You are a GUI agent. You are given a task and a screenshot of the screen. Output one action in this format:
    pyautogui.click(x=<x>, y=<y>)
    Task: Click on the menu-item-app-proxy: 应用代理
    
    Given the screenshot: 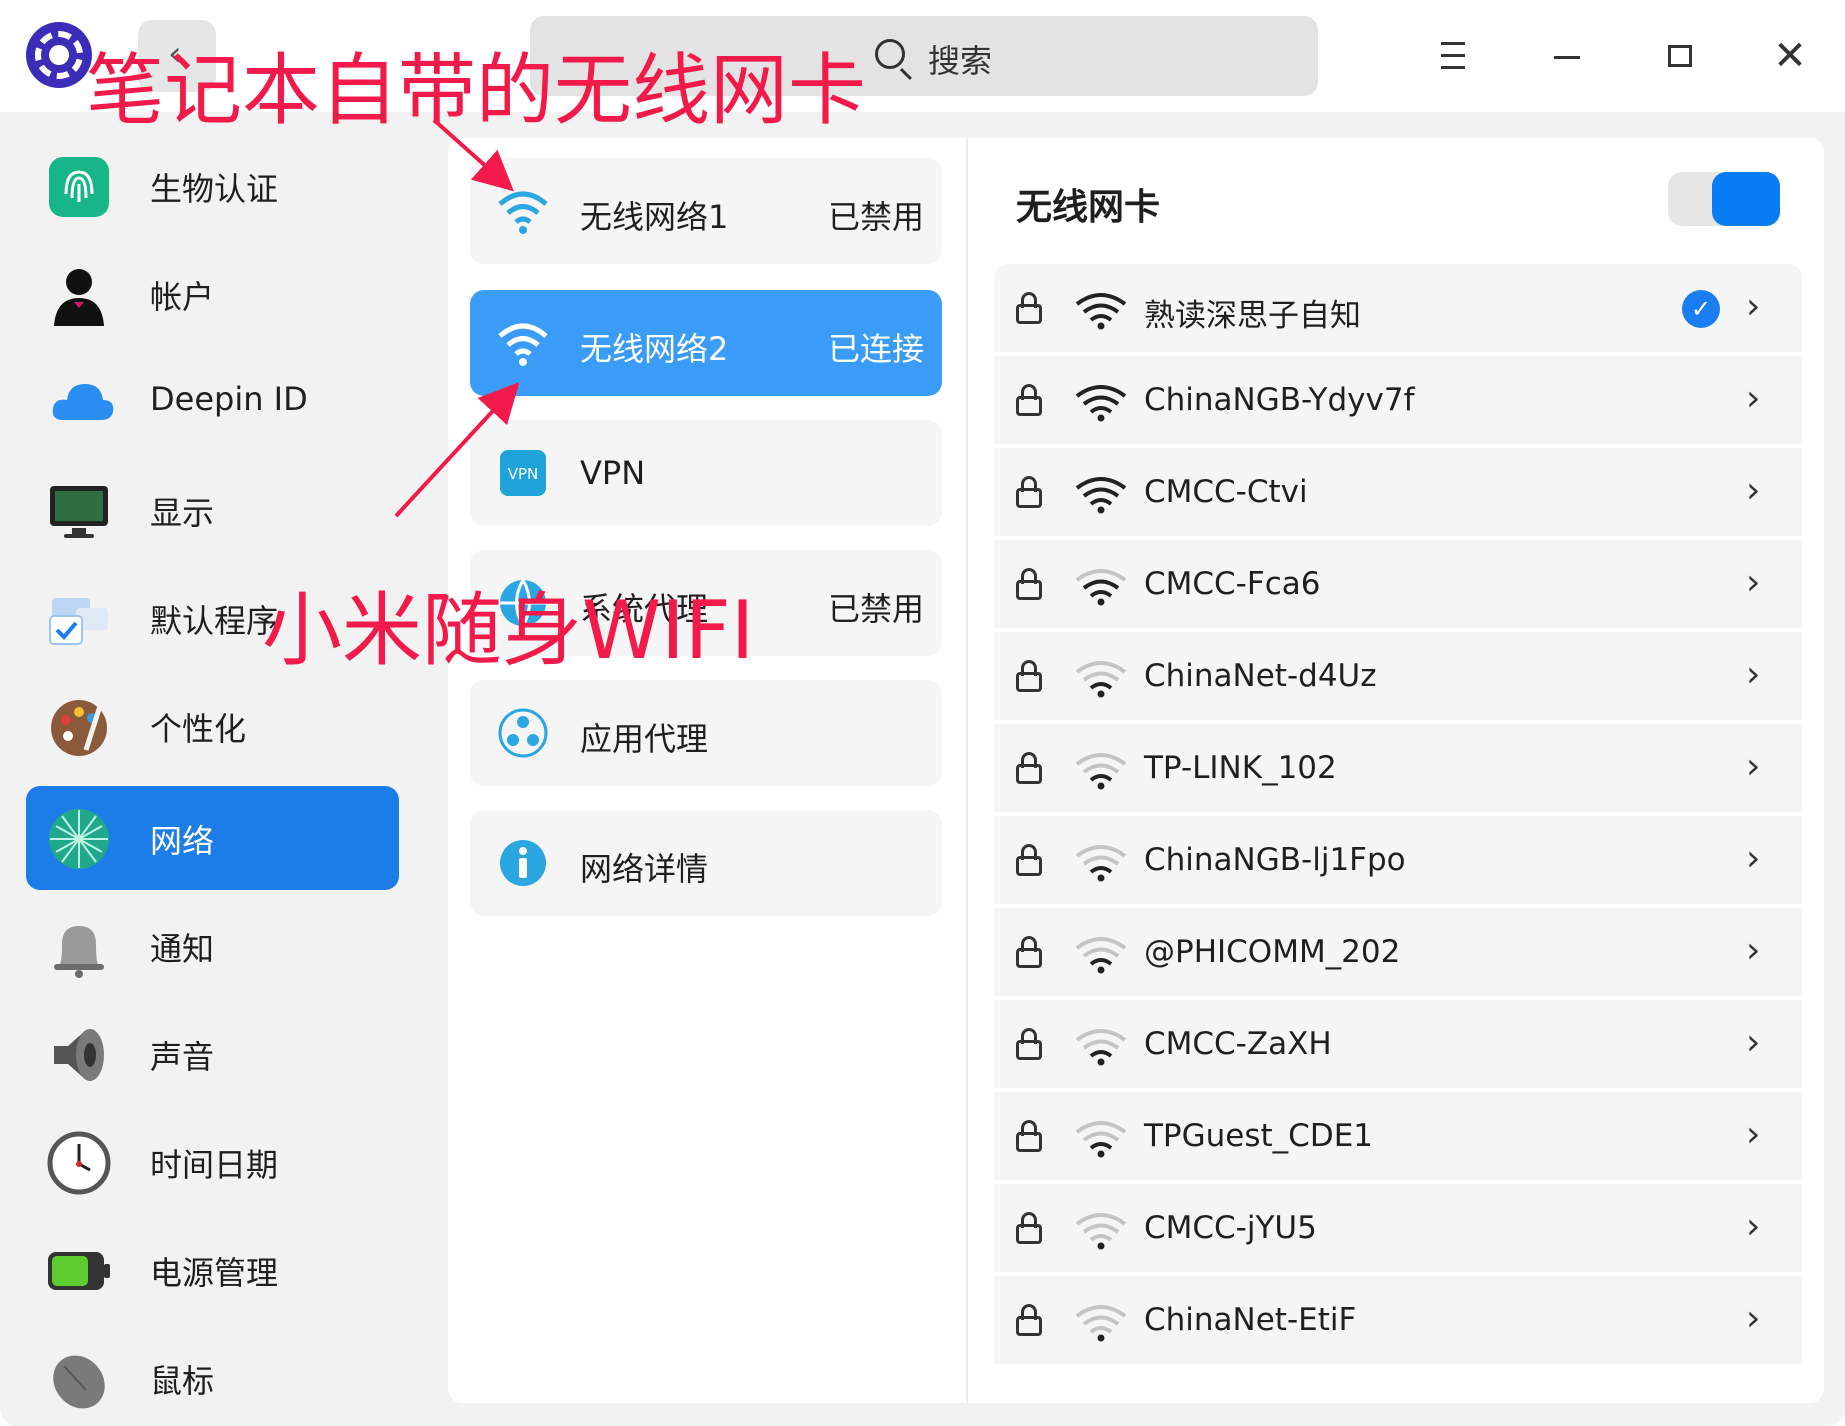 What is the action you would take?
    pyautogui.click(x=706, y=733)
    